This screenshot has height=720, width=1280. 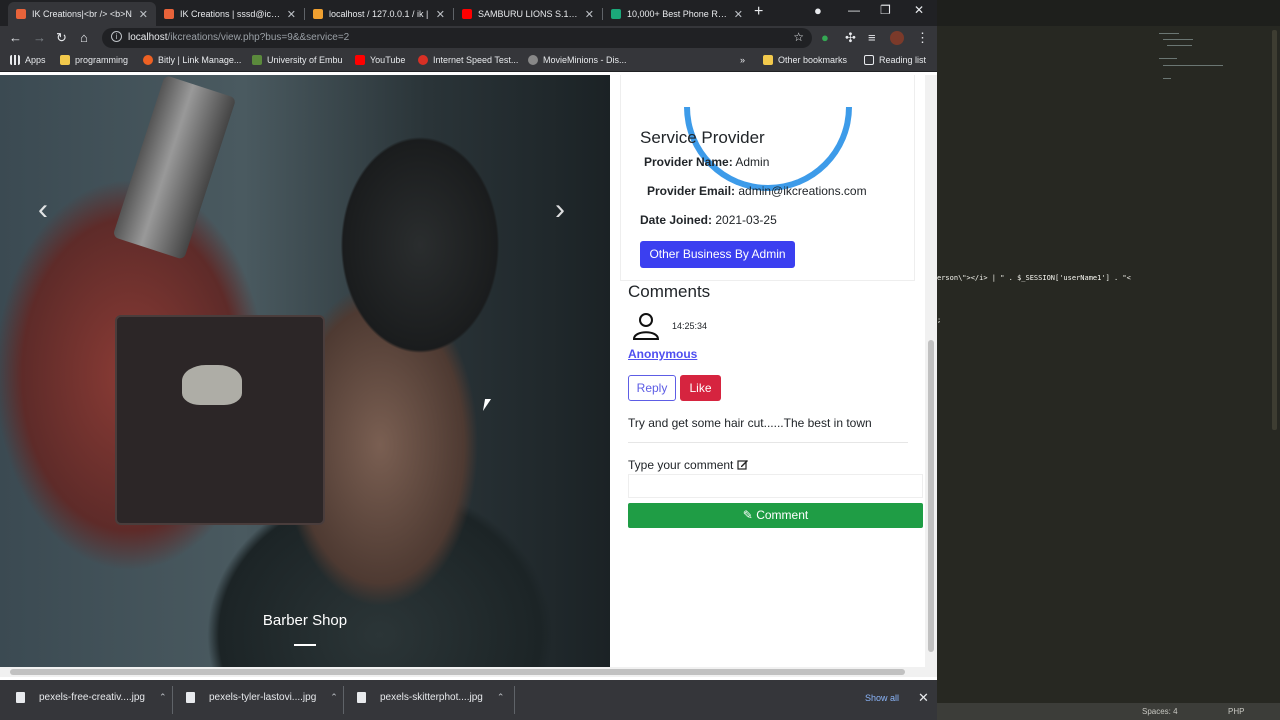 I want to click on new-tab-icon: +, so click(x=758, y=12).